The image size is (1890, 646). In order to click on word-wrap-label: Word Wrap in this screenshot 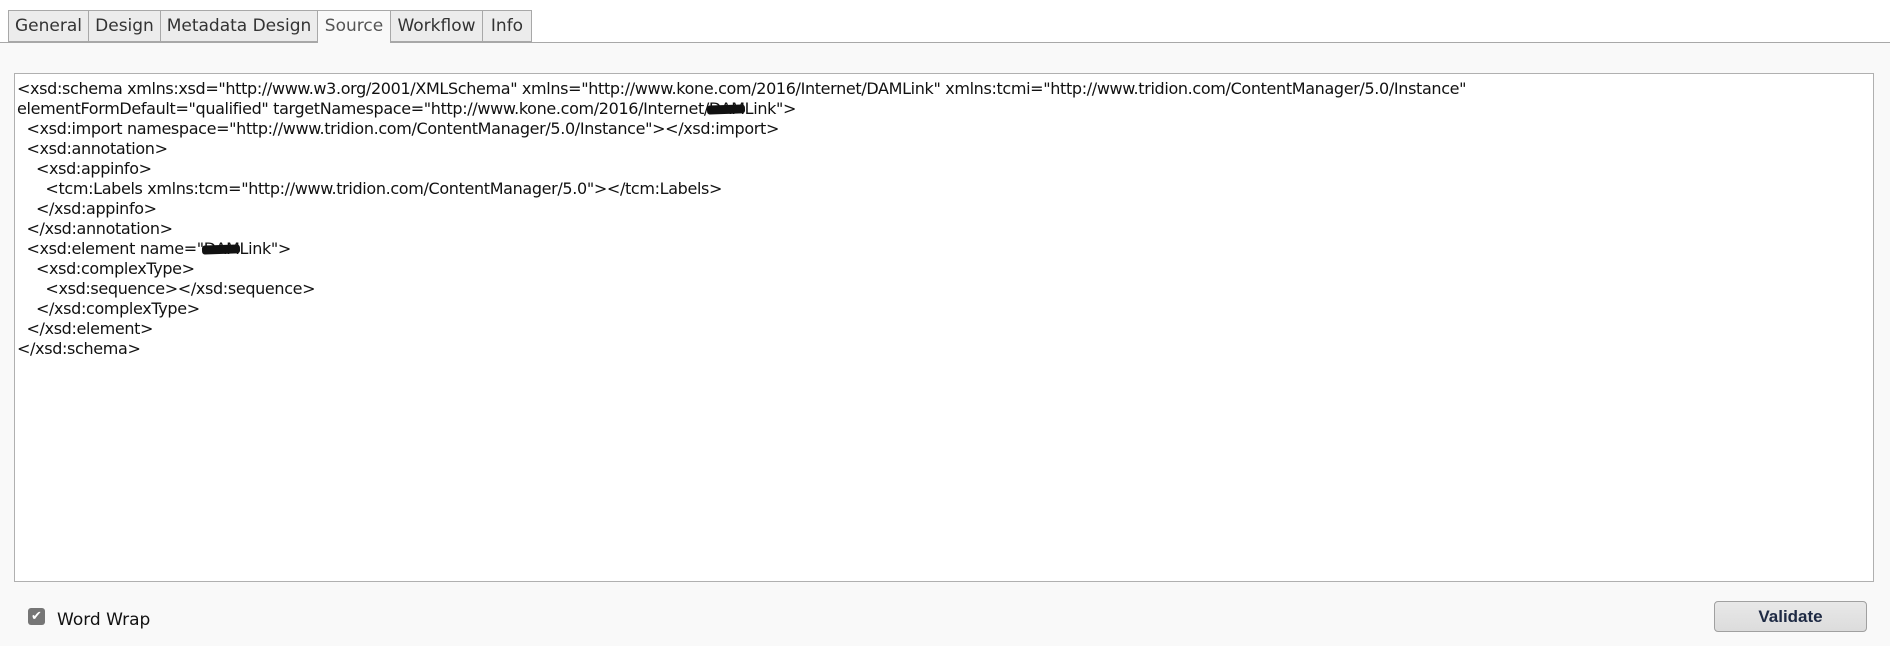, I will do `click(104, 620)`.